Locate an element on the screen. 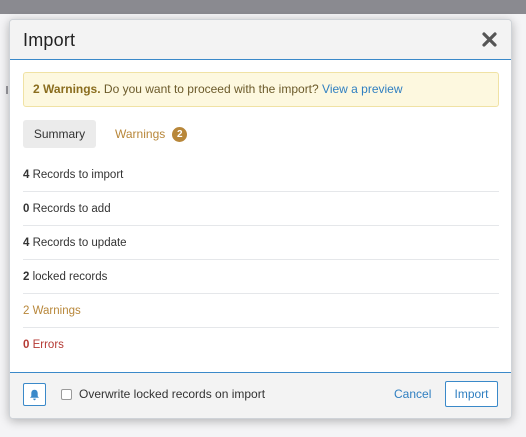  tab-summary: Summary is located at coordinates (59, 134).